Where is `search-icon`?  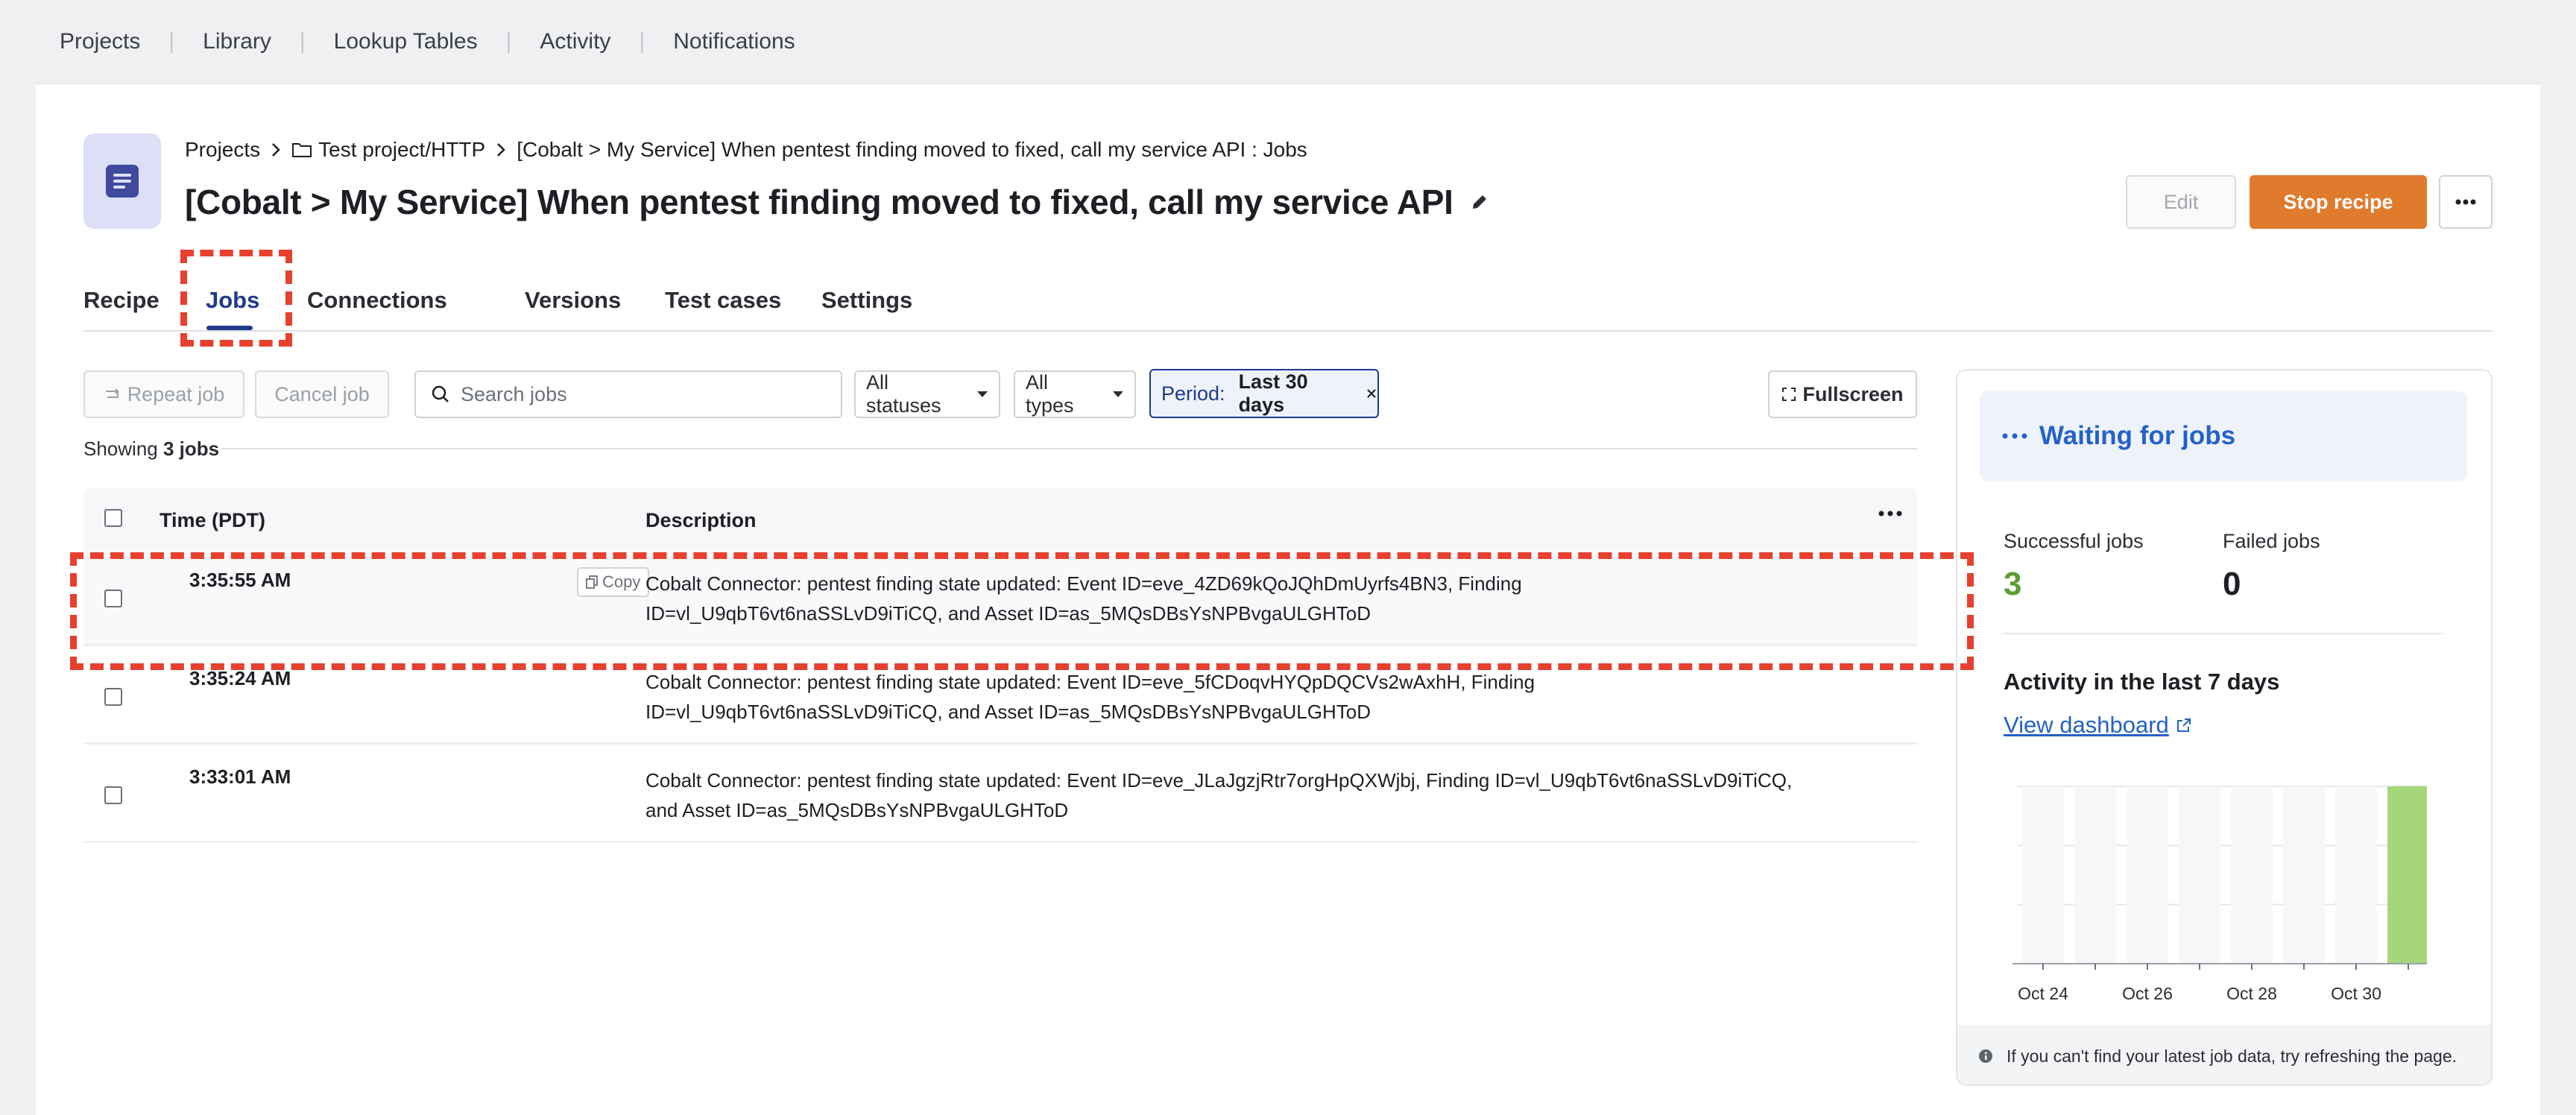
search-icon is located at coordinates (440, 393).